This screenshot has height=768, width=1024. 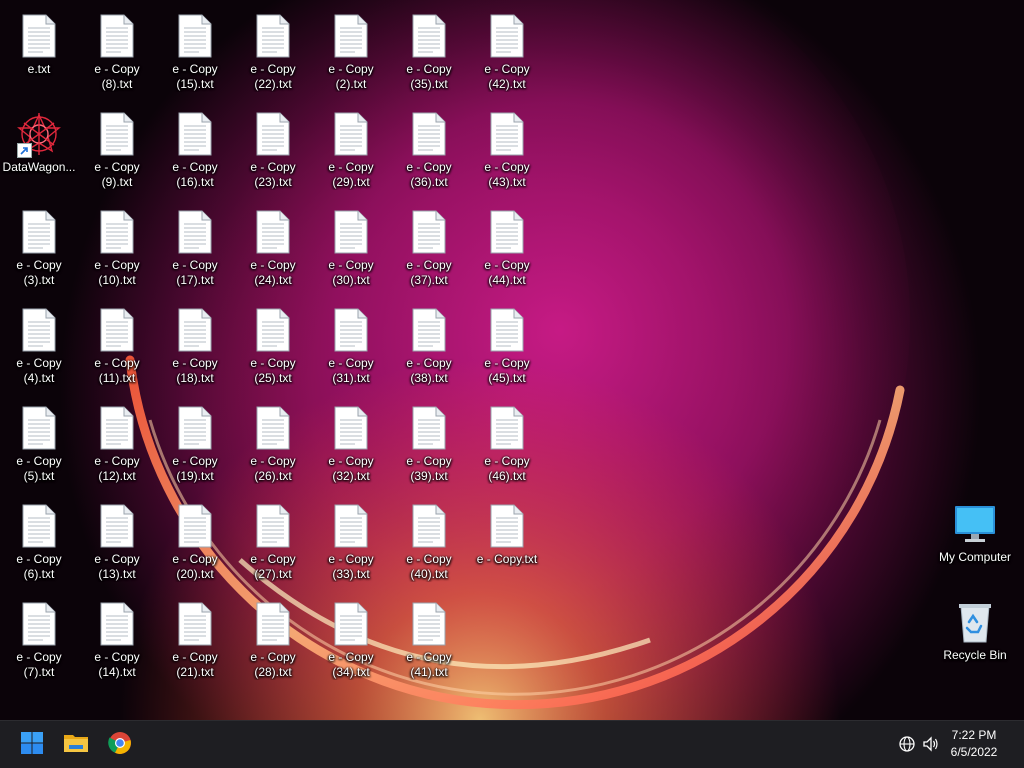 What do you see at coordinates (39, 446) in the screenshot?
I see `desktop-icon-file: e - Copy (5).txt` at bounding box center [39, 446].